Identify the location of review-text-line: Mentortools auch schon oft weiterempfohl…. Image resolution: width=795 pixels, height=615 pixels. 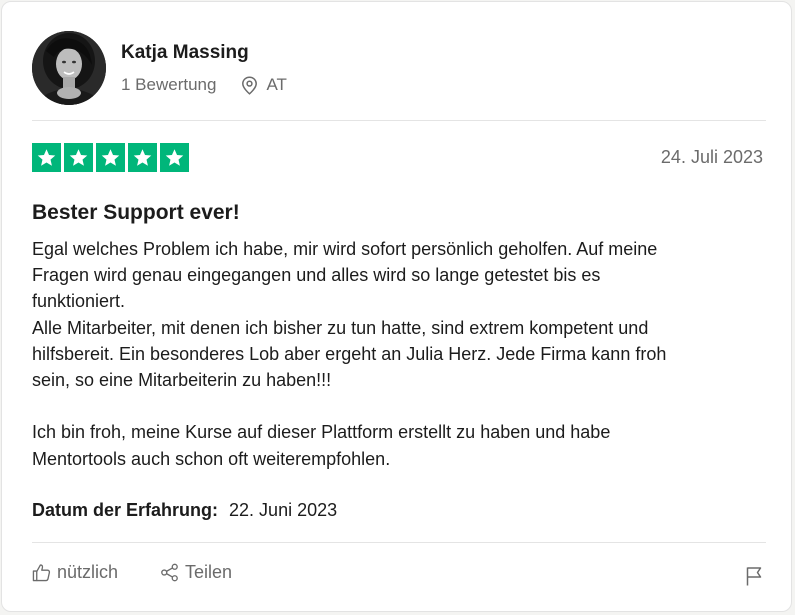
(211, 458).